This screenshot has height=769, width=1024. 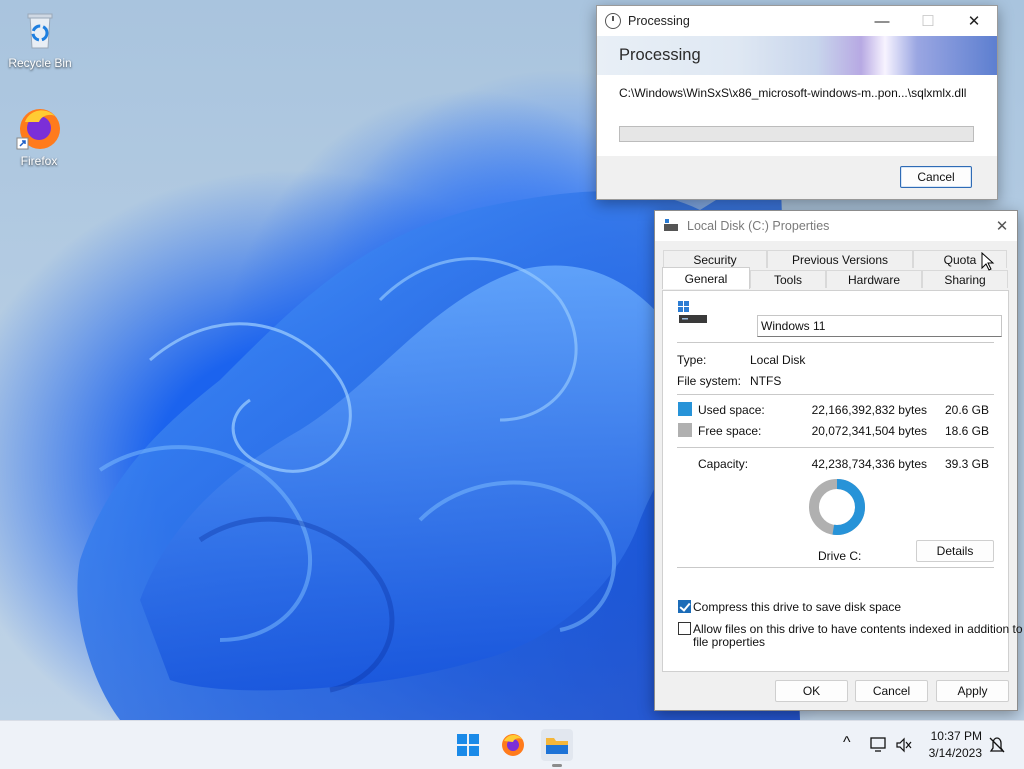 What do you see at coordinates (988, 261) in the screenshot?
I see `mouse-cursor-icon` at bounding box center [988, 261].